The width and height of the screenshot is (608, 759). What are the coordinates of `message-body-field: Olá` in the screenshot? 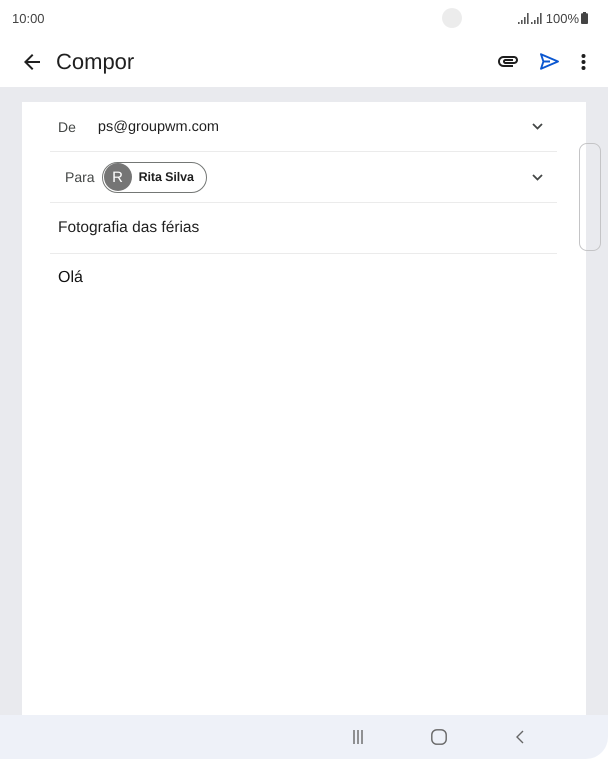 It's located at (303, 270).